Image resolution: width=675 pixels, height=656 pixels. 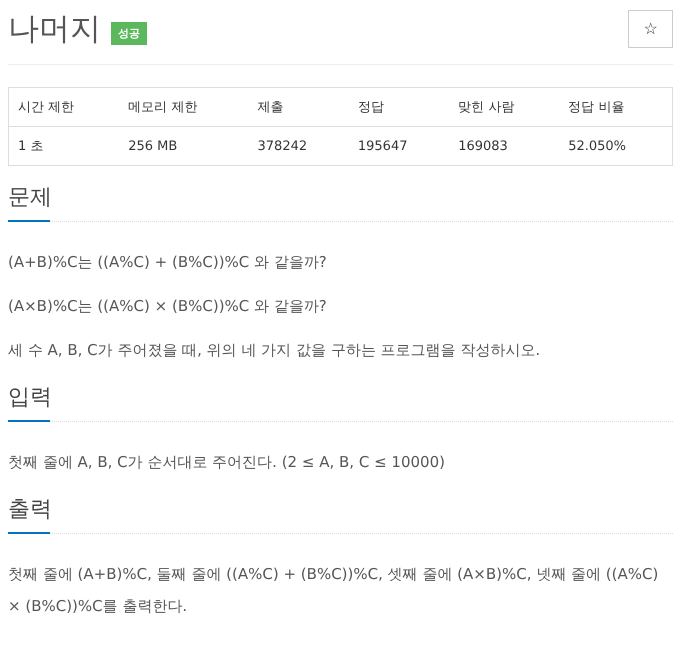 I want to click on paragraph: (A+B)%C는 ((A%C) + (B%C))%C 와 같을까?, so click(x=168, y=262).